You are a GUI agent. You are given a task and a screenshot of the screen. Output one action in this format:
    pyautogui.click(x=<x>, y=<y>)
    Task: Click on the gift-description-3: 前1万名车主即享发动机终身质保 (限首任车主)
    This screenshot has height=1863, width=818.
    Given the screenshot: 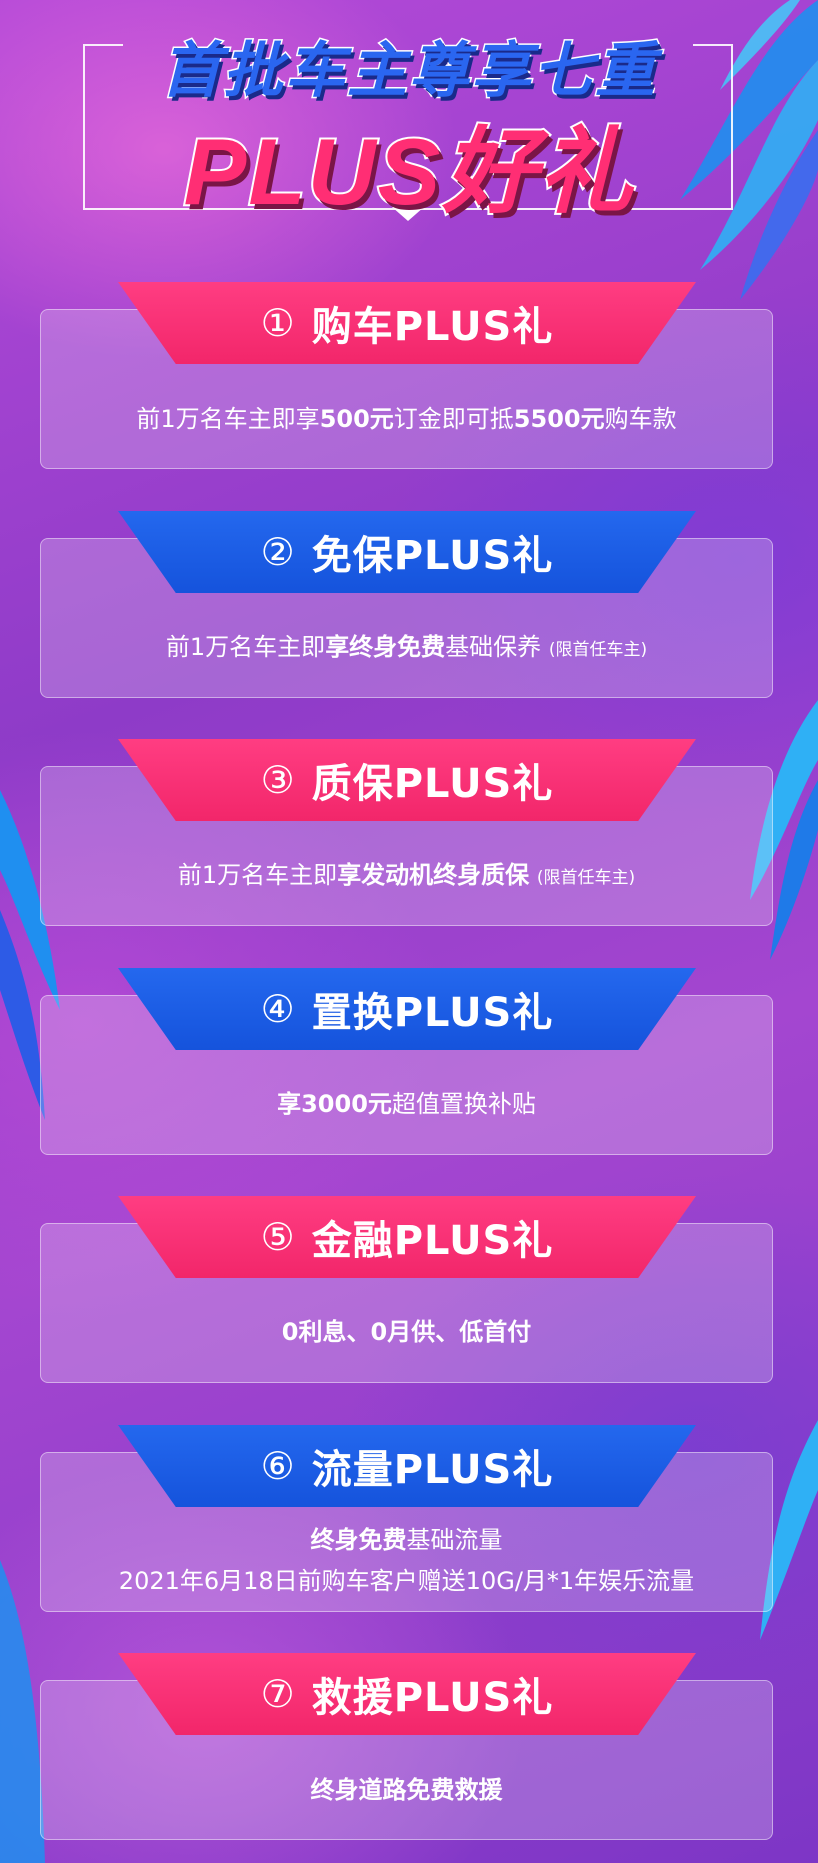 What is the action you would take?
    pyautogui.click(x=406, y=875)
    